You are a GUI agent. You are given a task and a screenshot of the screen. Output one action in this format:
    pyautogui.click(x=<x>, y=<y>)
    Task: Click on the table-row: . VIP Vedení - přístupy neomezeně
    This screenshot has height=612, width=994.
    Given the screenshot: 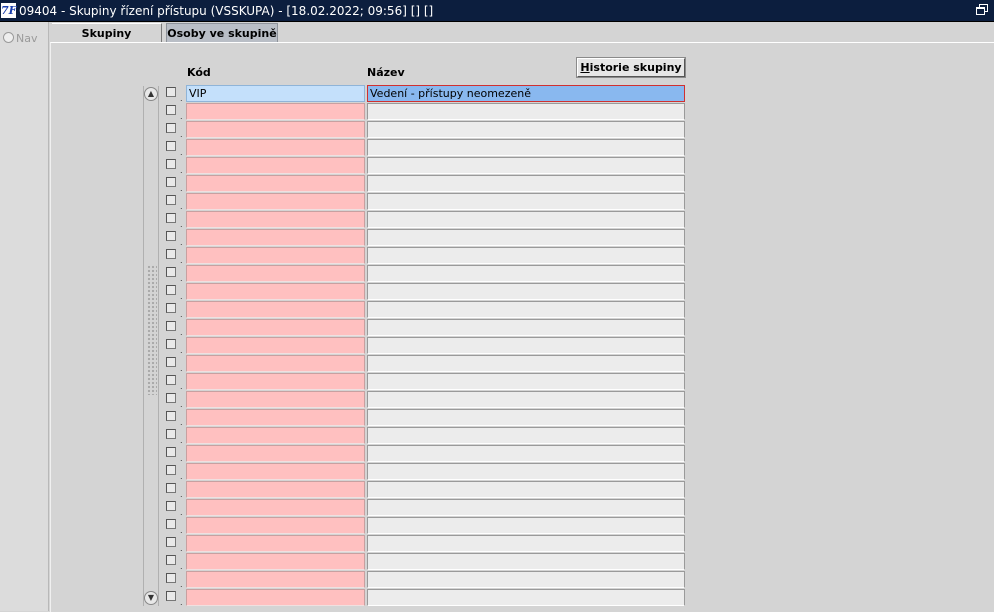 What is the action you would take?
    pyautogui.click(x=350, y=94)
    